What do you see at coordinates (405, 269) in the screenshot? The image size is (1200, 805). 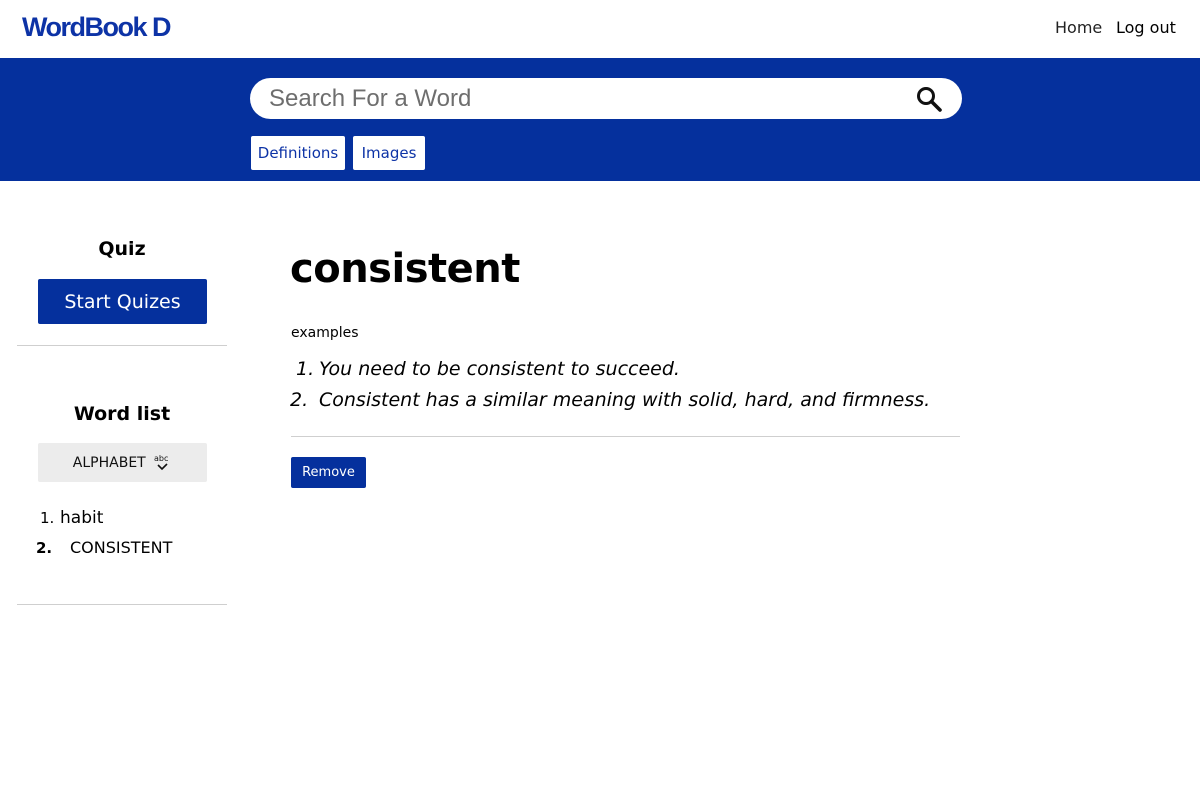 I see `word-title: consistent` at bounding box center [405, 269].